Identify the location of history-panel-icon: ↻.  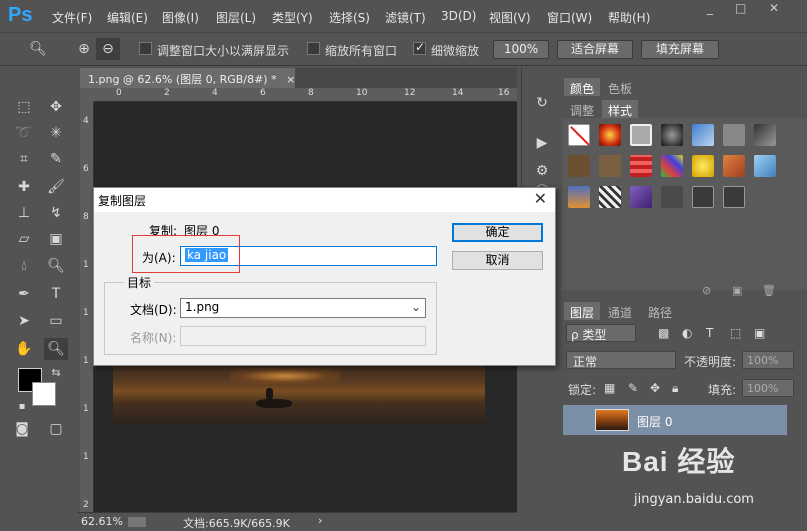
(542, 103).